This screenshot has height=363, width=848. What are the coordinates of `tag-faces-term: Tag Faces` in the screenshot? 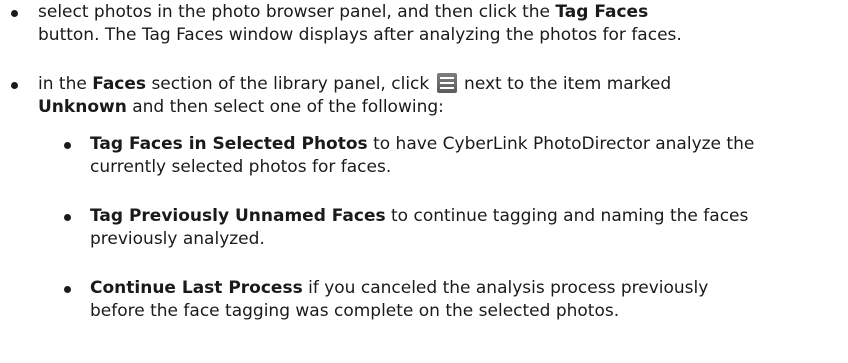 It's located at (602, 12).